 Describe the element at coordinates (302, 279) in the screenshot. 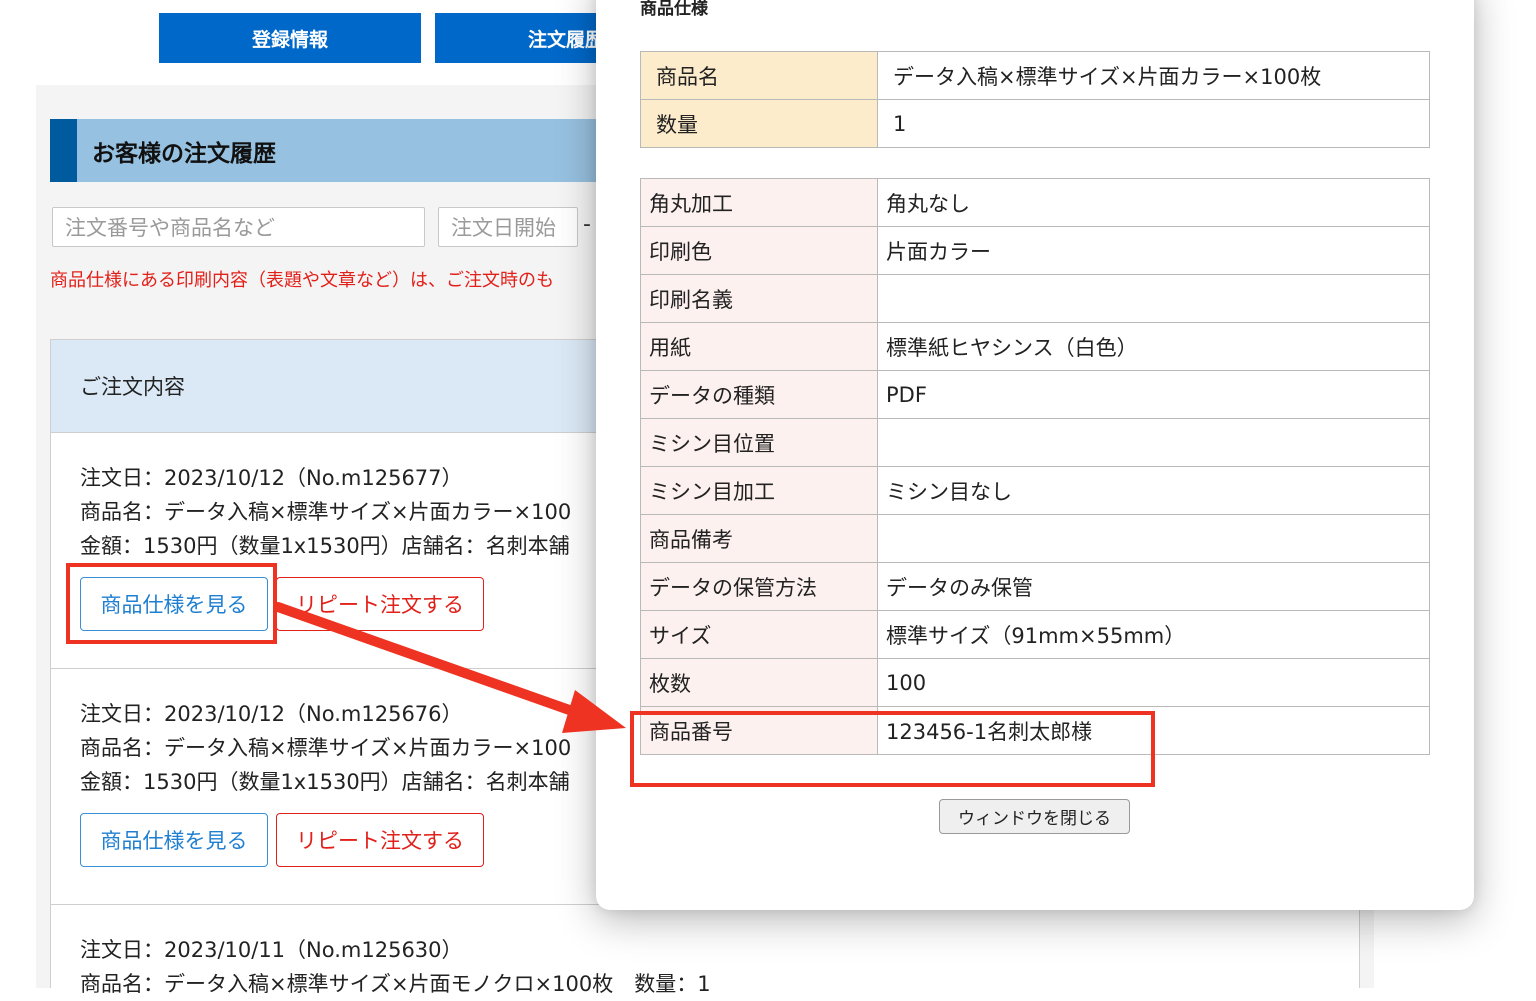

I see `notice-text: 商品仕様にある印刷内容（表題や文章など）は、ご注文時のも` at that location.